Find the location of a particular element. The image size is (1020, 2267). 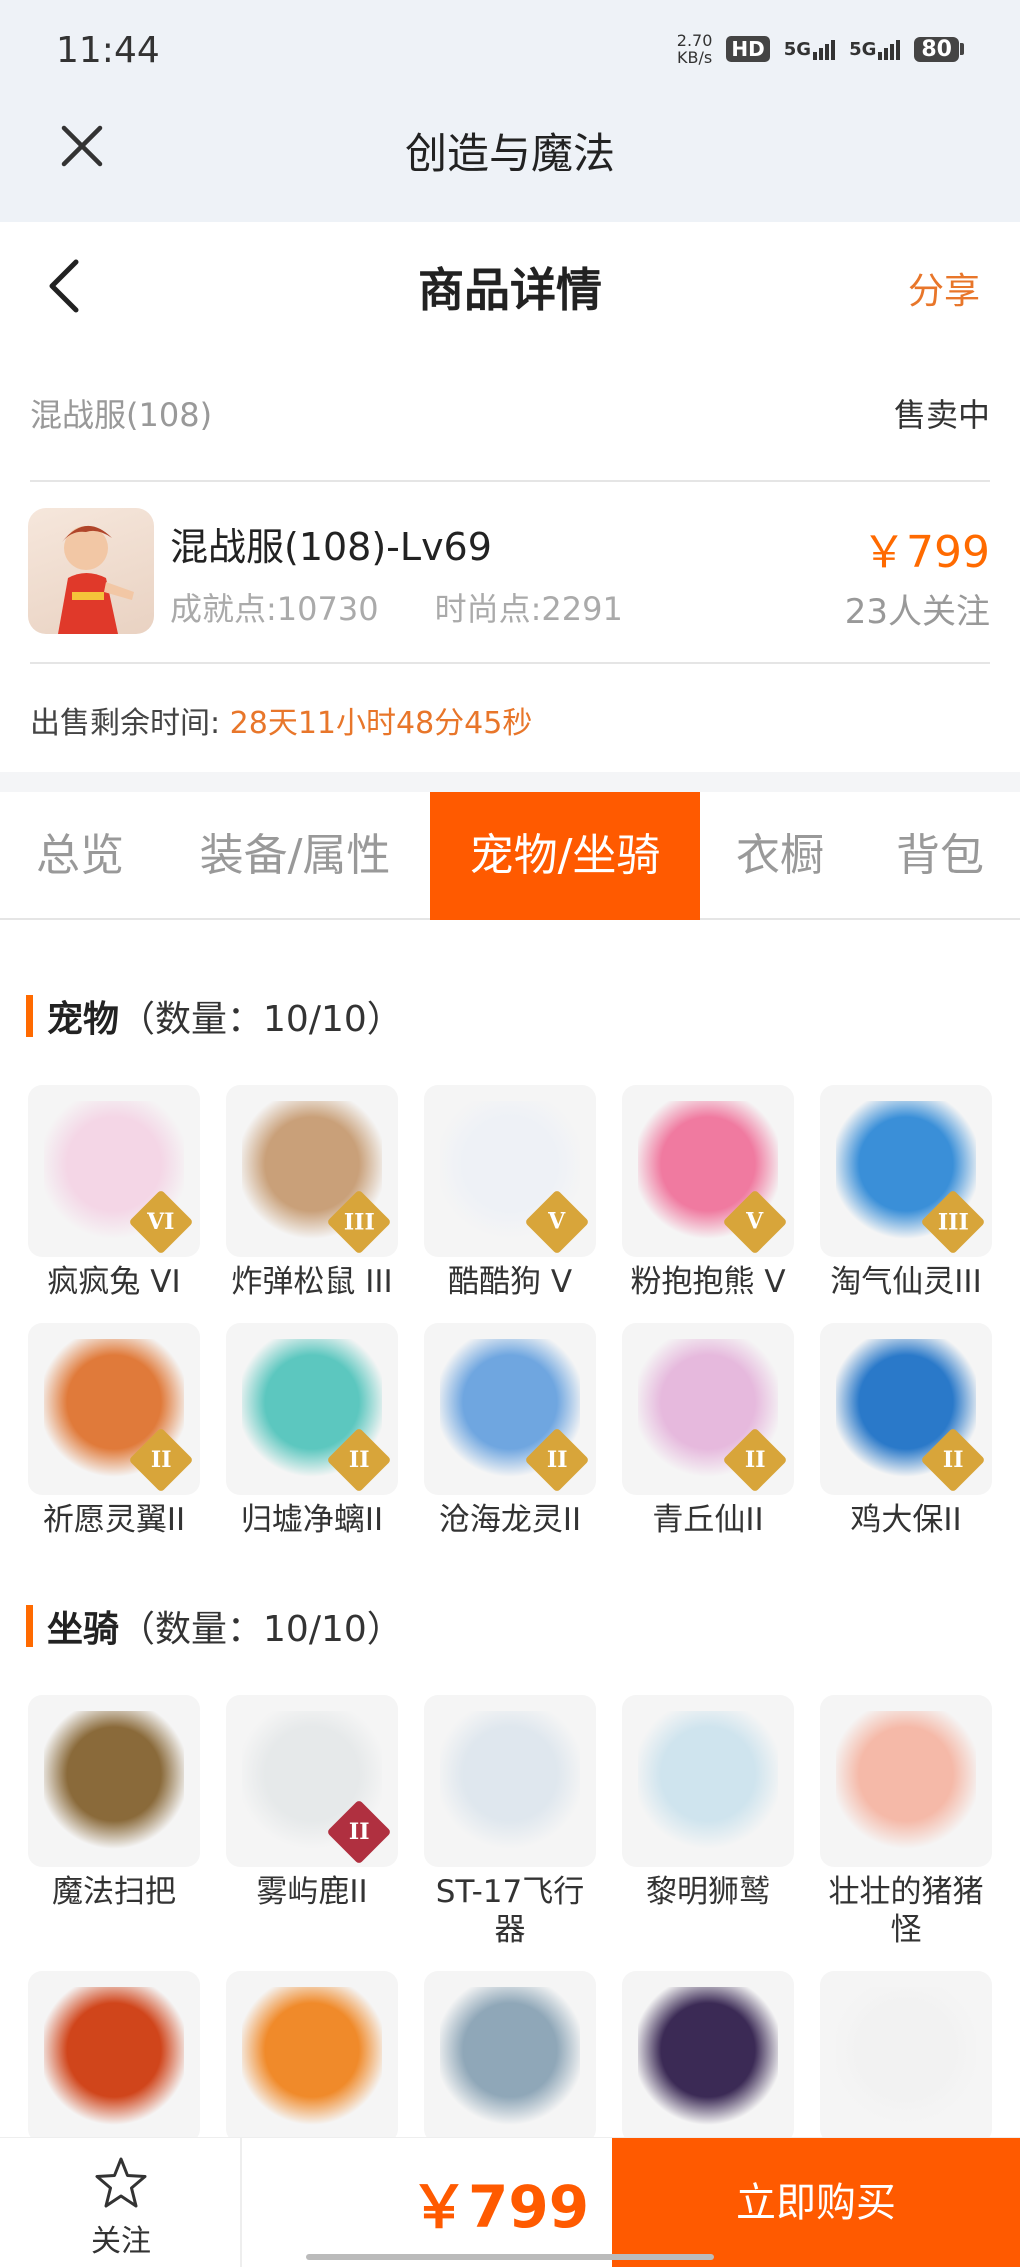

item-thumbnail: VI is located at coordinates (114, 1171).